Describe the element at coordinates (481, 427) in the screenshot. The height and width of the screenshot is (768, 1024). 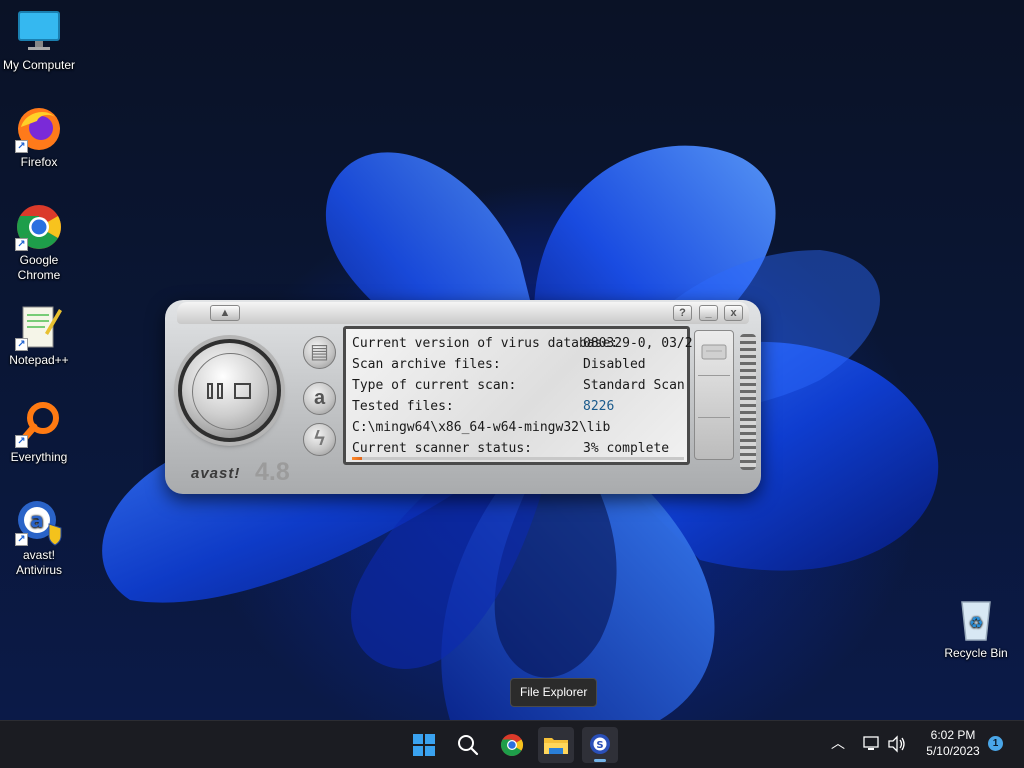
I see `current-scan-path: C:\mingw64\x86_64-w64-mingw32\lib` at that location.